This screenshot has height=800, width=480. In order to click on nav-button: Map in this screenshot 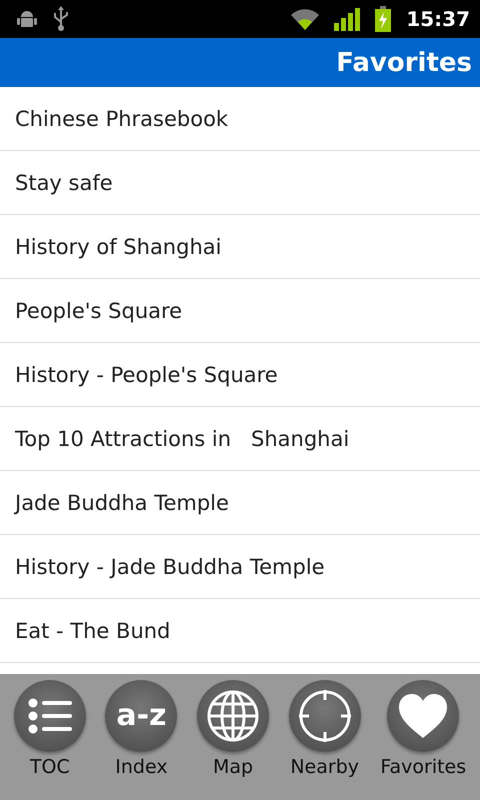, I will do `click(233, 729)`.